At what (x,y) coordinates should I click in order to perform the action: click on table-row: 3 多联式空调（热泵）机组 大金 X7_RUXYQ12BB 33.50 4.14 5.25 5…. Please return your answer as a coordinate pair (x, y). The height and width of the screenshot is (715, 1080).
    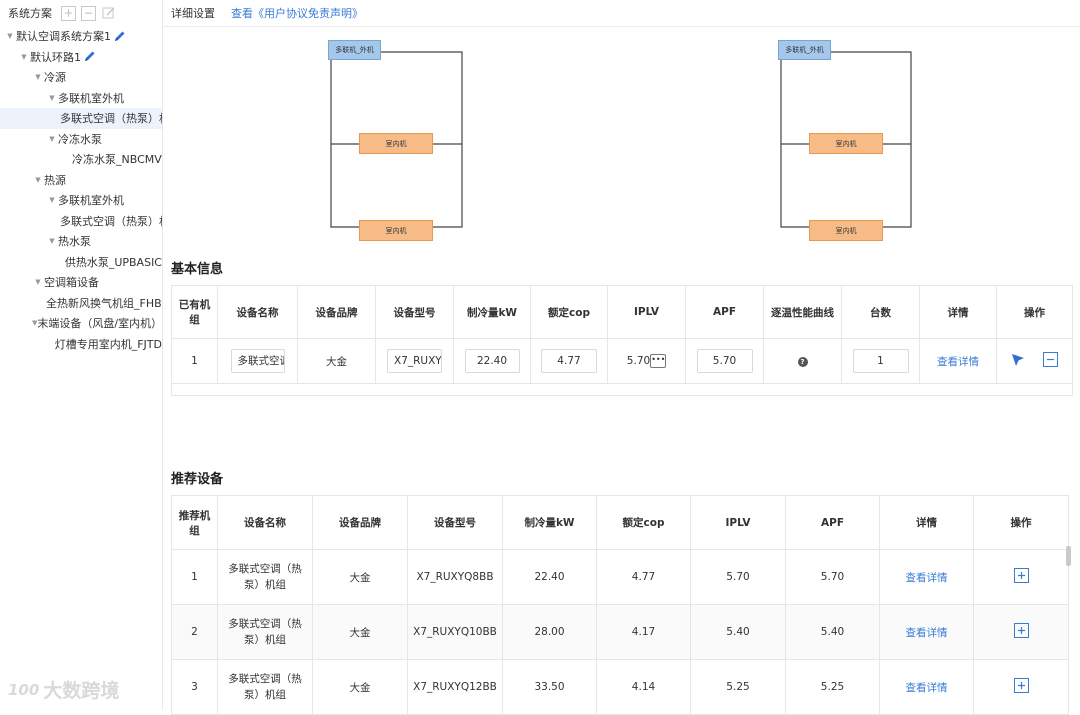
    Looking at the image, I should click on (620, 687).